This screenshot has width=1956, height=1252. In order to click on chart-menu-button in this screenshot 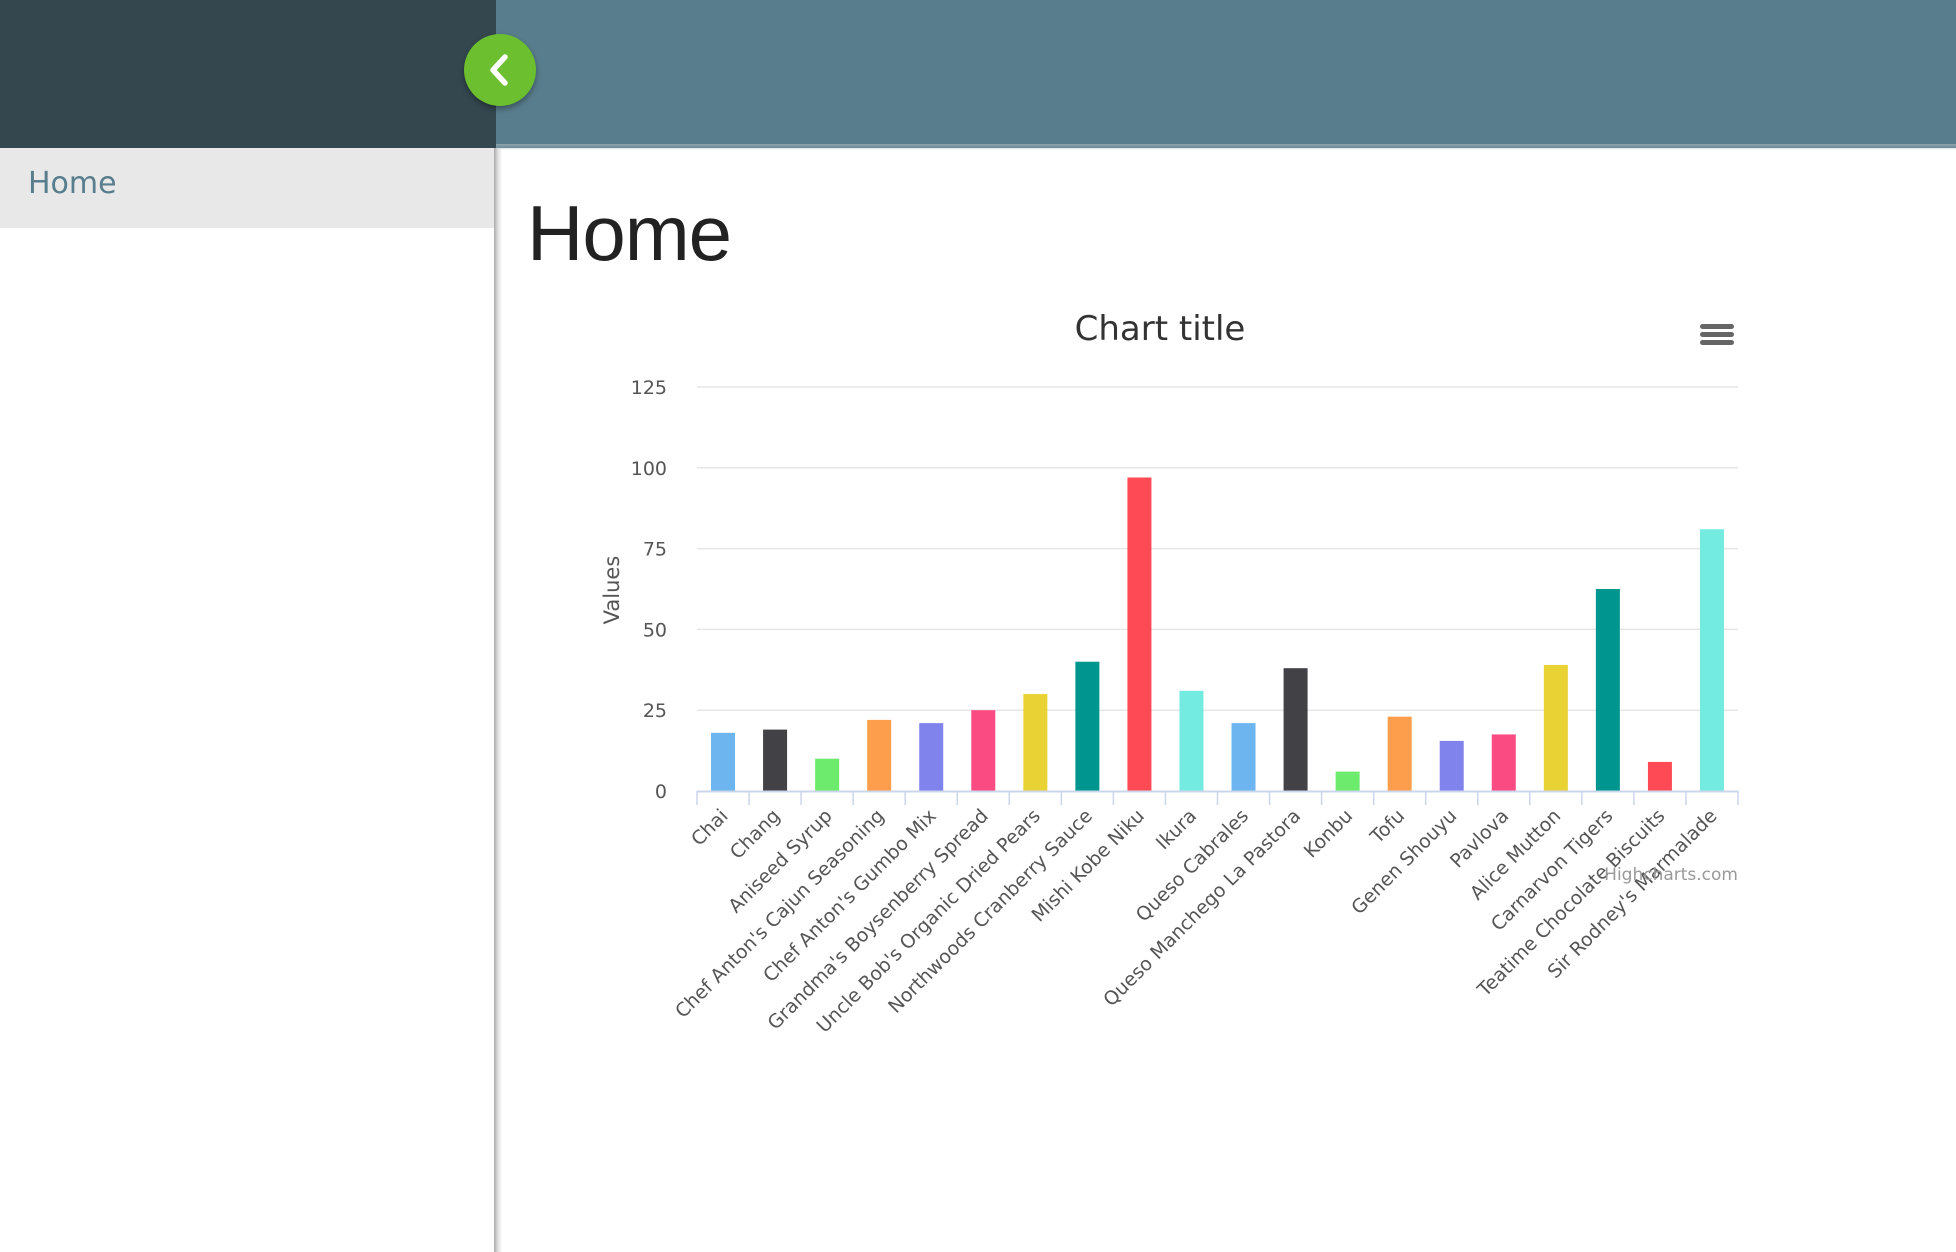, I will do `click(1720, 342)`.